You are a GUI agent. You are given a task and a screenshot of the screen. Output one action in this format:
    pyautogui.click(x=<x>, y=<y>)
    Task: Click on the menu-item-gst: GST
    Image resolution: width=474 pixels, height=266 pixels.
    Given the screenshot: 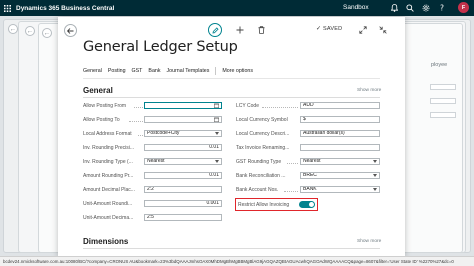 What is the action you would take?
    pyautogui.click(x=137, y=71)
    